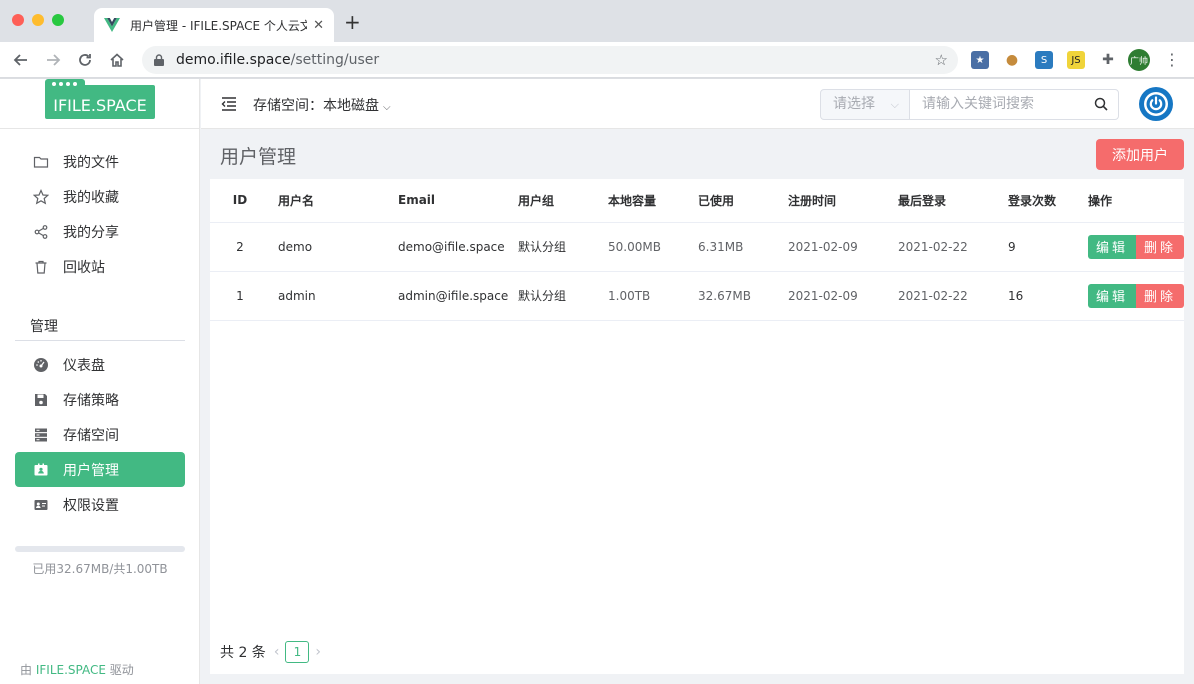 This screenshot has width=1194, height=684. I want to click on window-maximize-button, so click(58, 20).